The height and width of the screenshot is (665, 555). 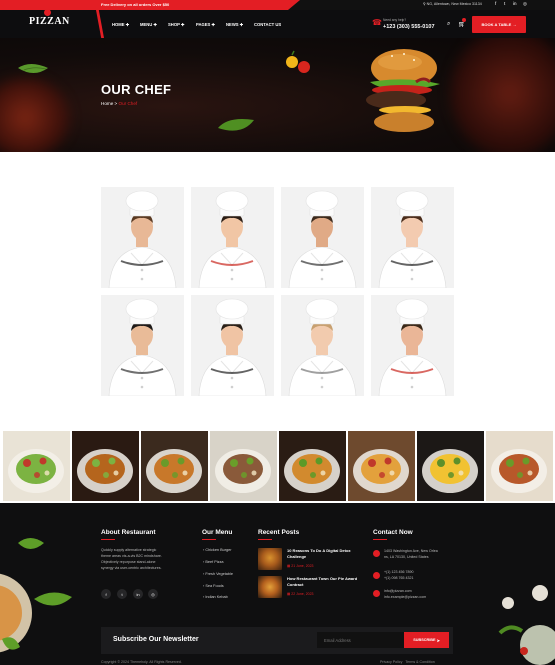 I want to click on menu-item-label: Beef Pizza, so click(x=214, y=562).